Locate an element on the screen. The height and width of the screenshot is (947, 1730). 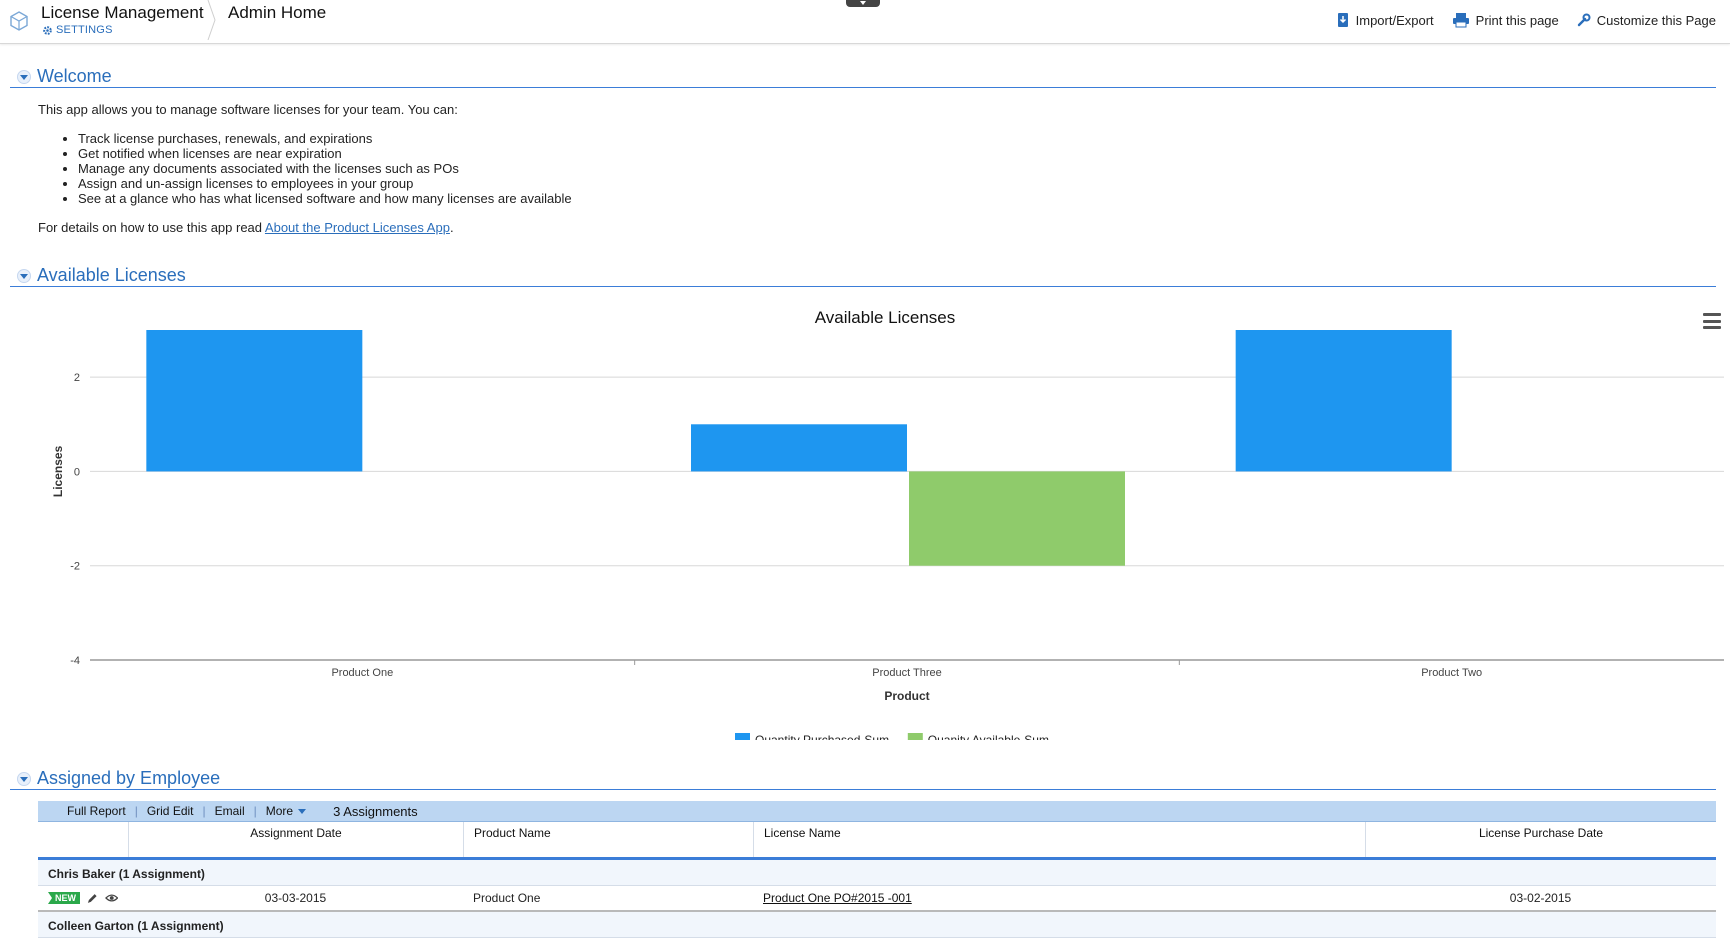
printer-icon is located at coordinates (1460, 20).